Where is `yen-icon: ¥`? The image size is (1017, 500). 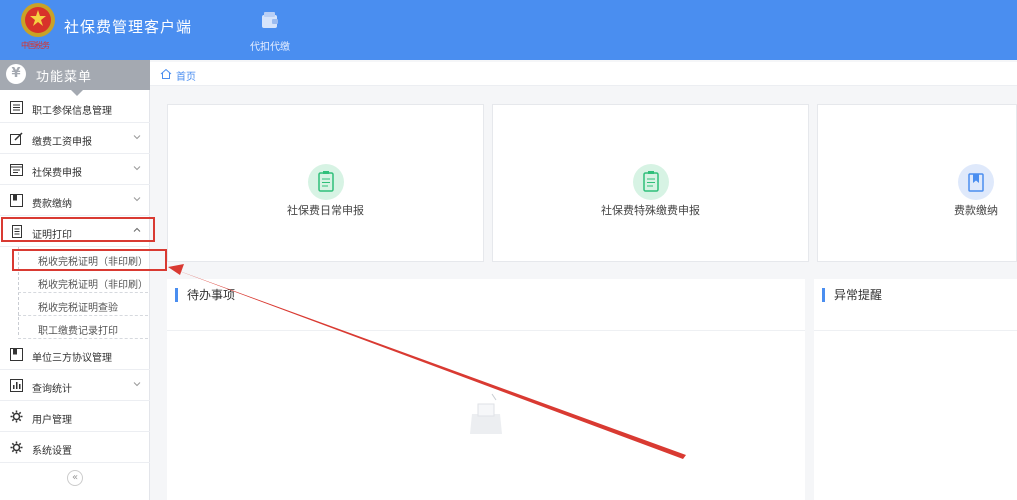
yen-icon: ¥ is located at coordinates (16, 74).